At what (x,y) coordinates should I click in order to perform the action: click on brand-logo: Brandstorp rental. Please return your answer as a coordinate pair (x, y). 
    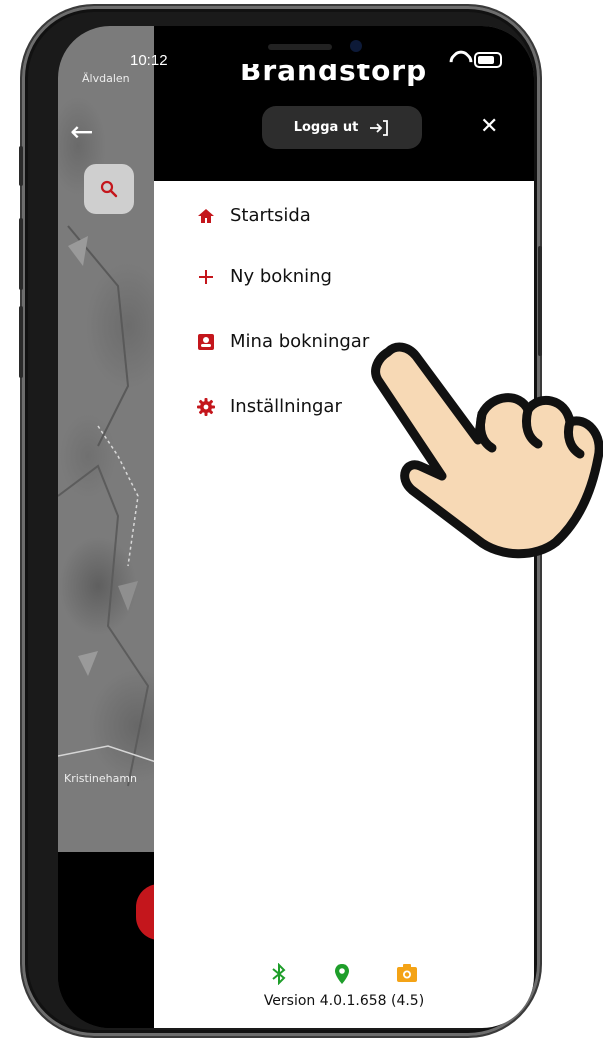
    Looking at the image, I should click on (360, 76).